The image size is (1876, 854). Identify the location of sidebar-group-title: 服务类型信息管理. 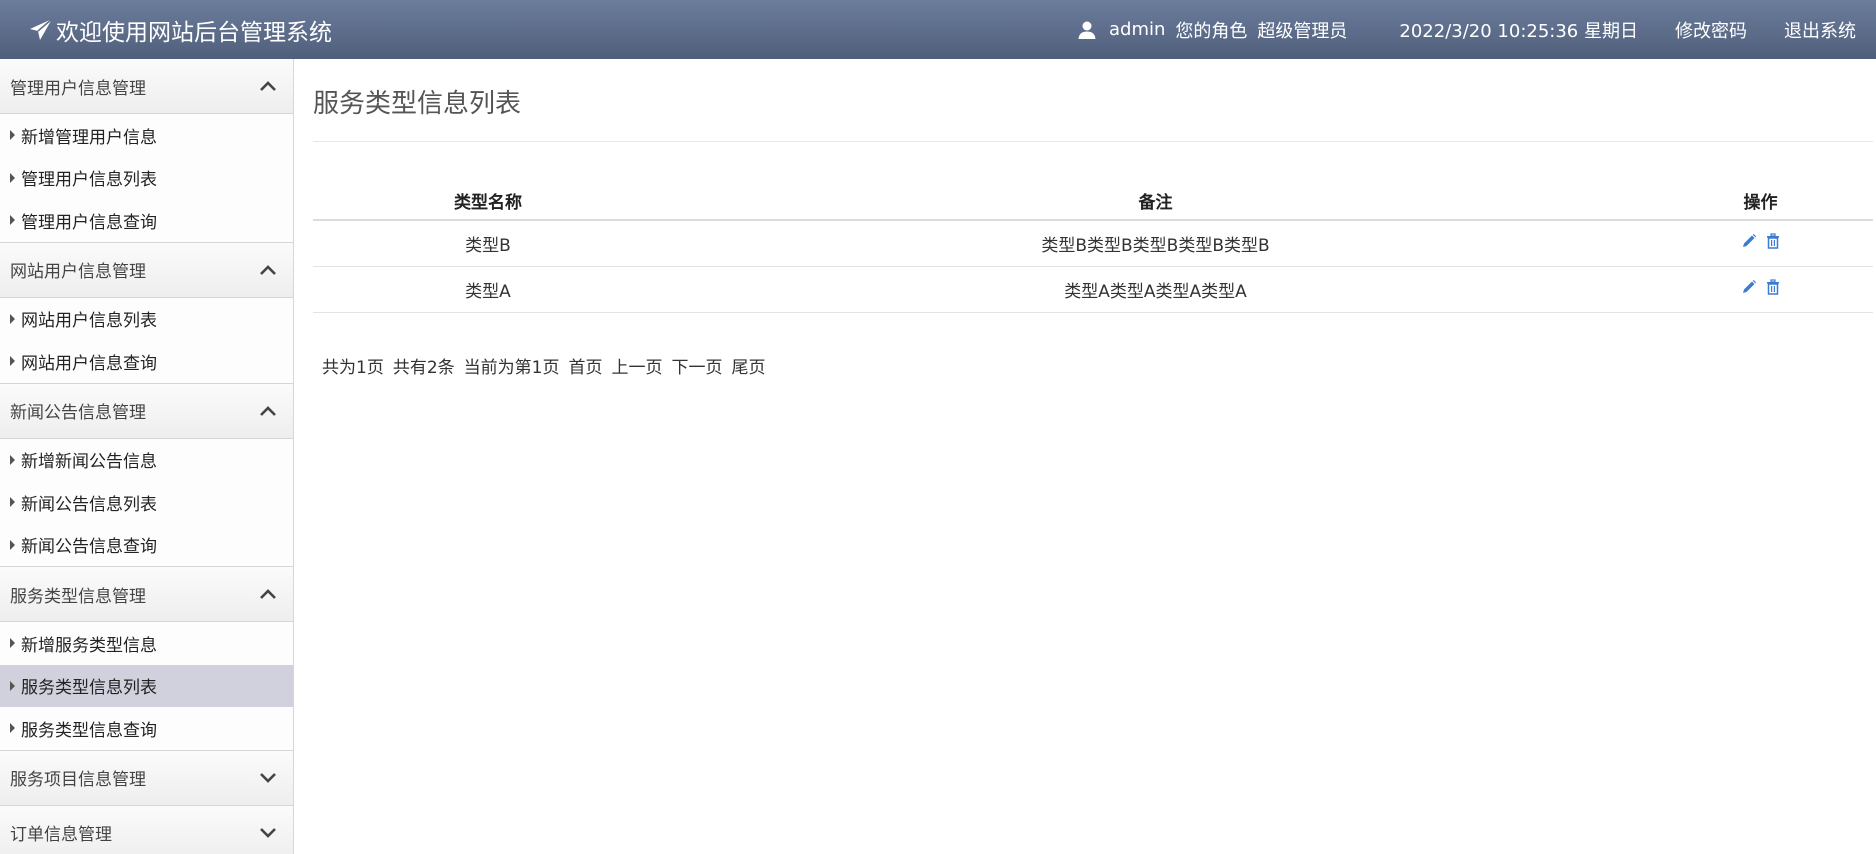
(78, 596).